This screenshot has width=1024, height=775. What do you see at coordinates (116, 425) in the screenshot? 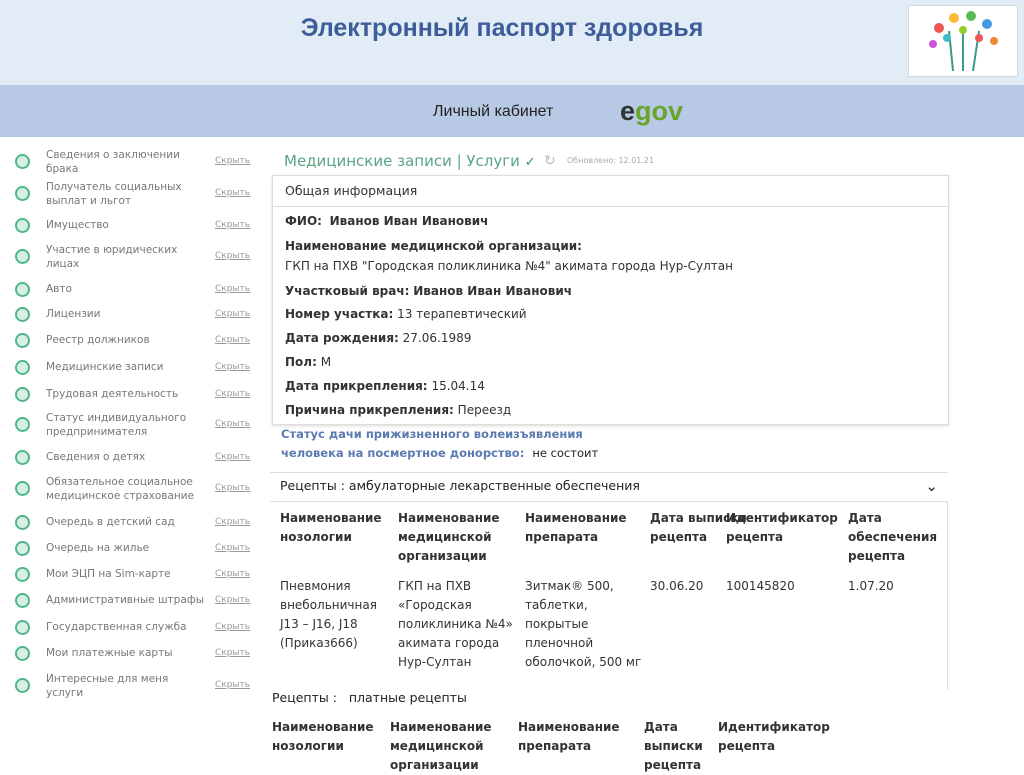
I see `sidebar-item-label: Статус индивидуального предпринимателя` at bounding box center [116, 425].